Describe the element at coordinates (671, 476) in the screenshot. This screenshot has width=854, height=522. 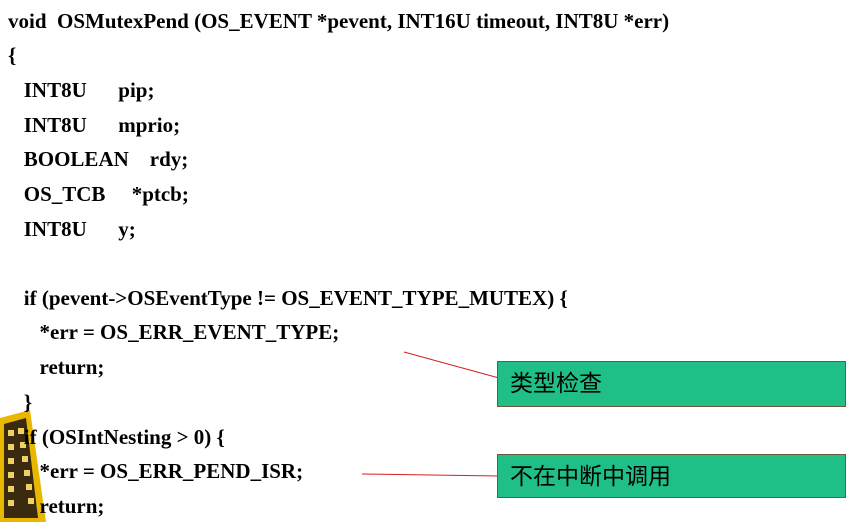
I see `callout-not-in-isr: 不在中断中调用` at that location.